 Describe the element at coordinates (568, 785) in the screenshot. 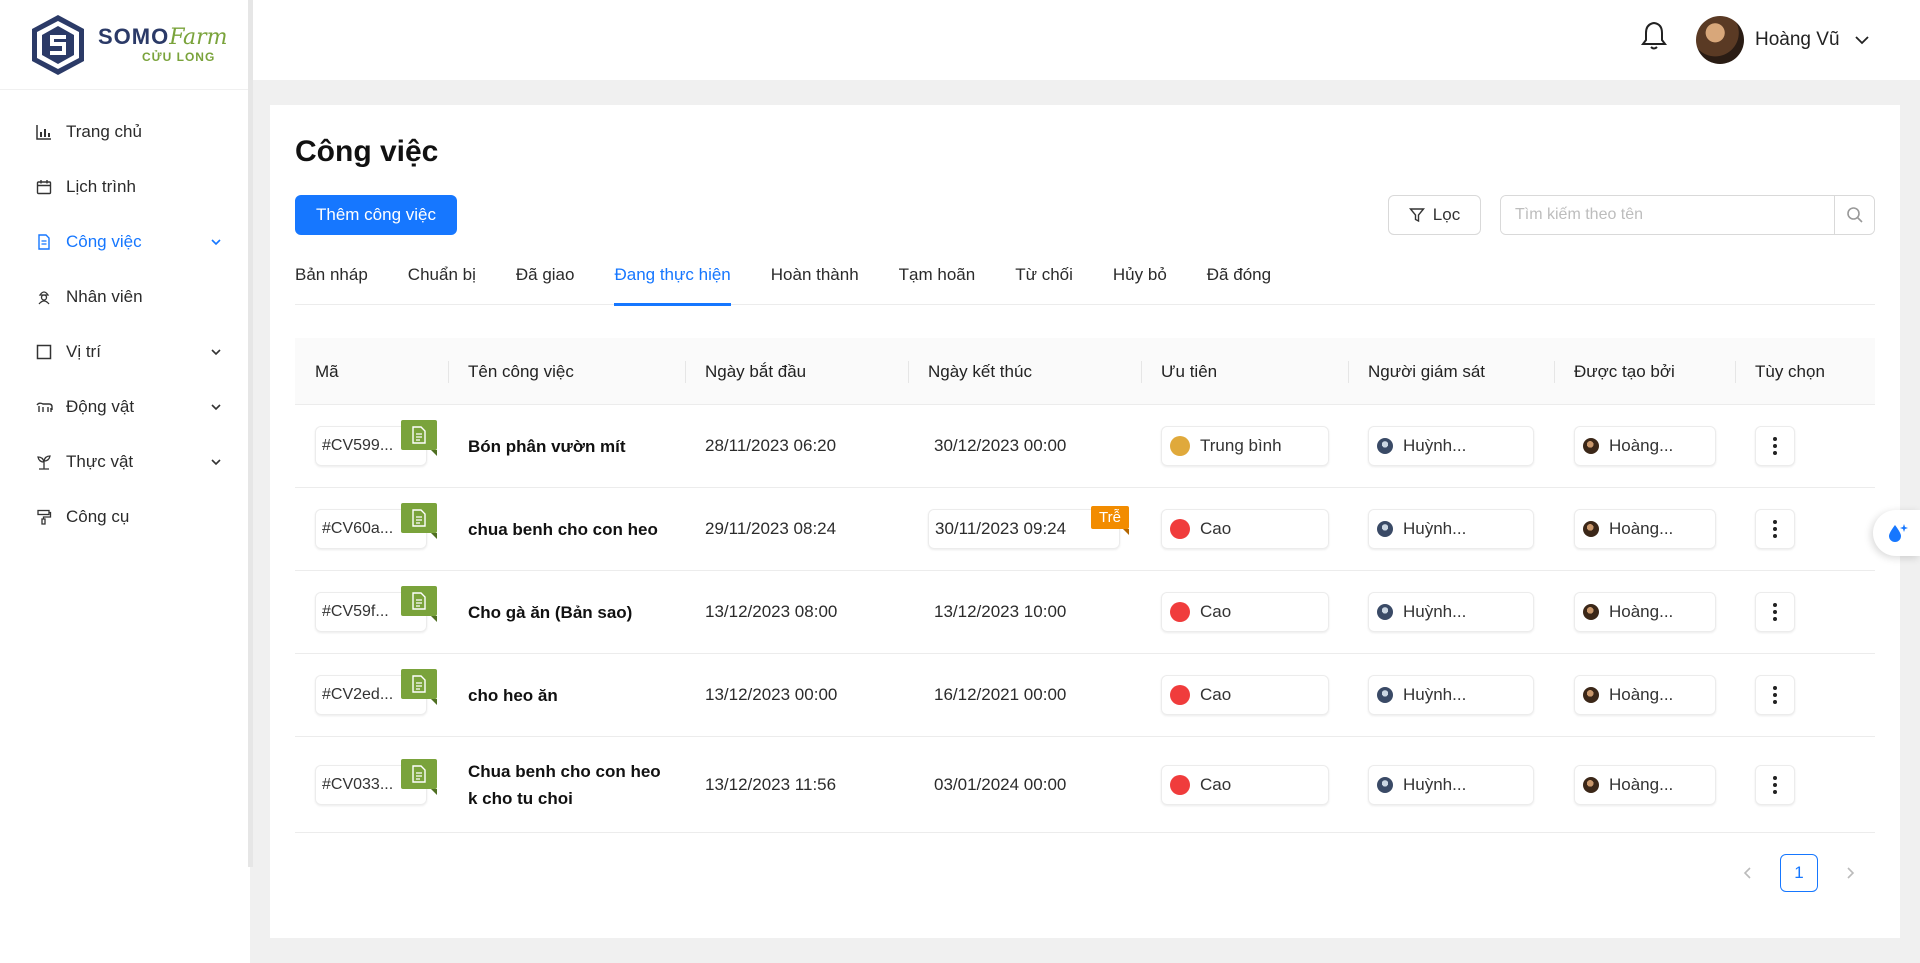

I see `task-name: Chua benh cho con heo k cho tu choi` at that location.